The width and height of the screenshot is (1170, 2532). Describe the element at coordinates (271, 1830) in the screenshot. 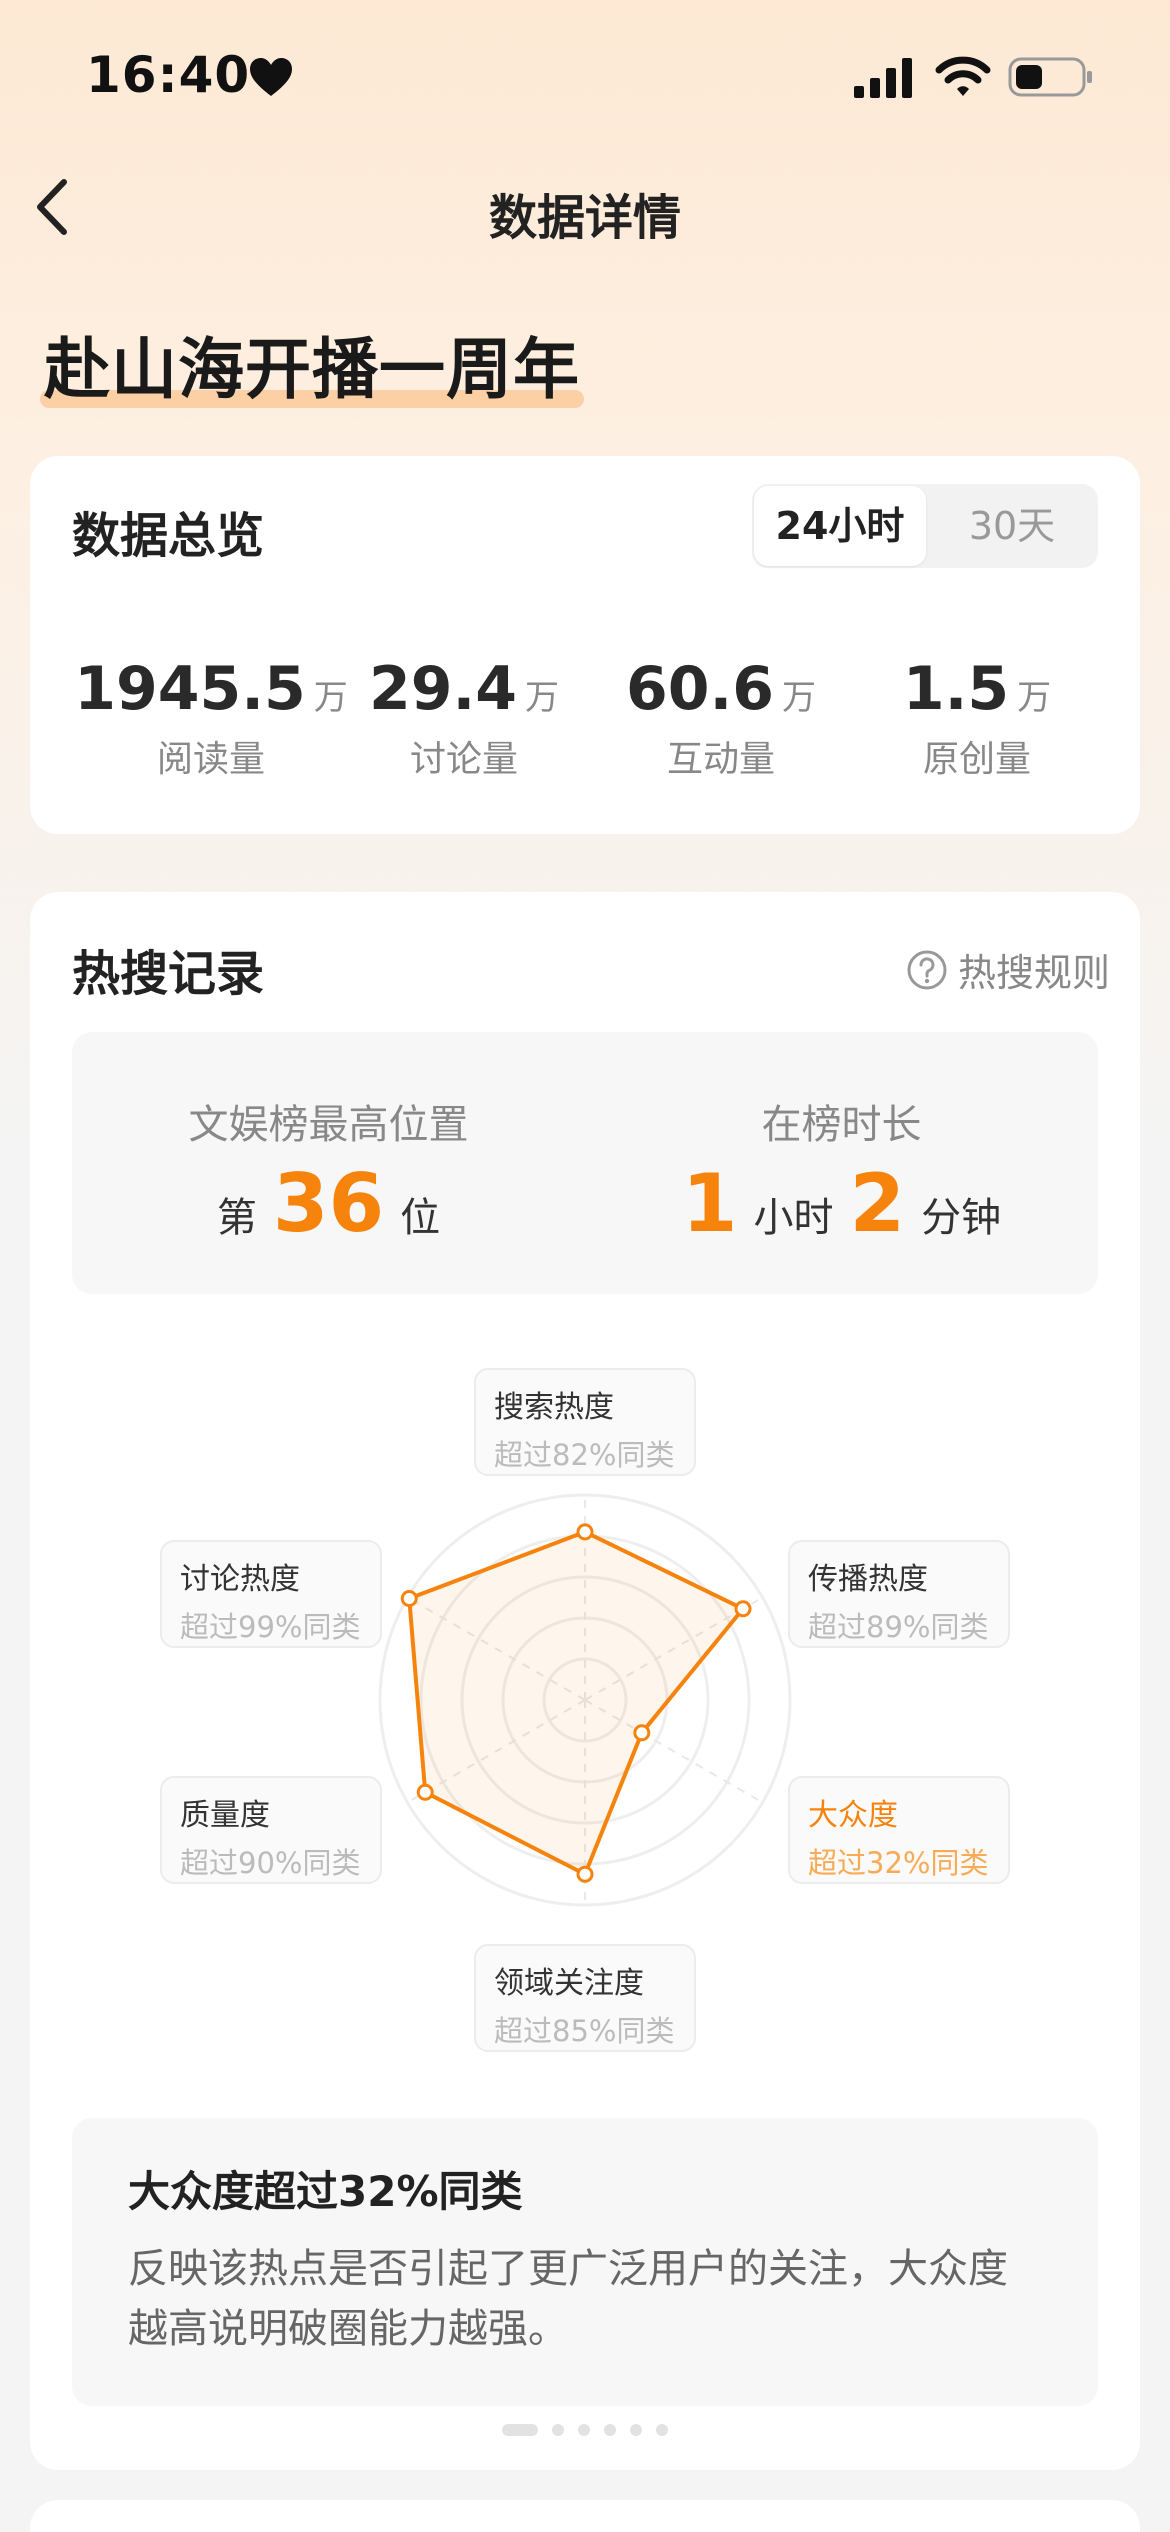

I see `dim-quality: 质量度 超过90%同类` at that location.